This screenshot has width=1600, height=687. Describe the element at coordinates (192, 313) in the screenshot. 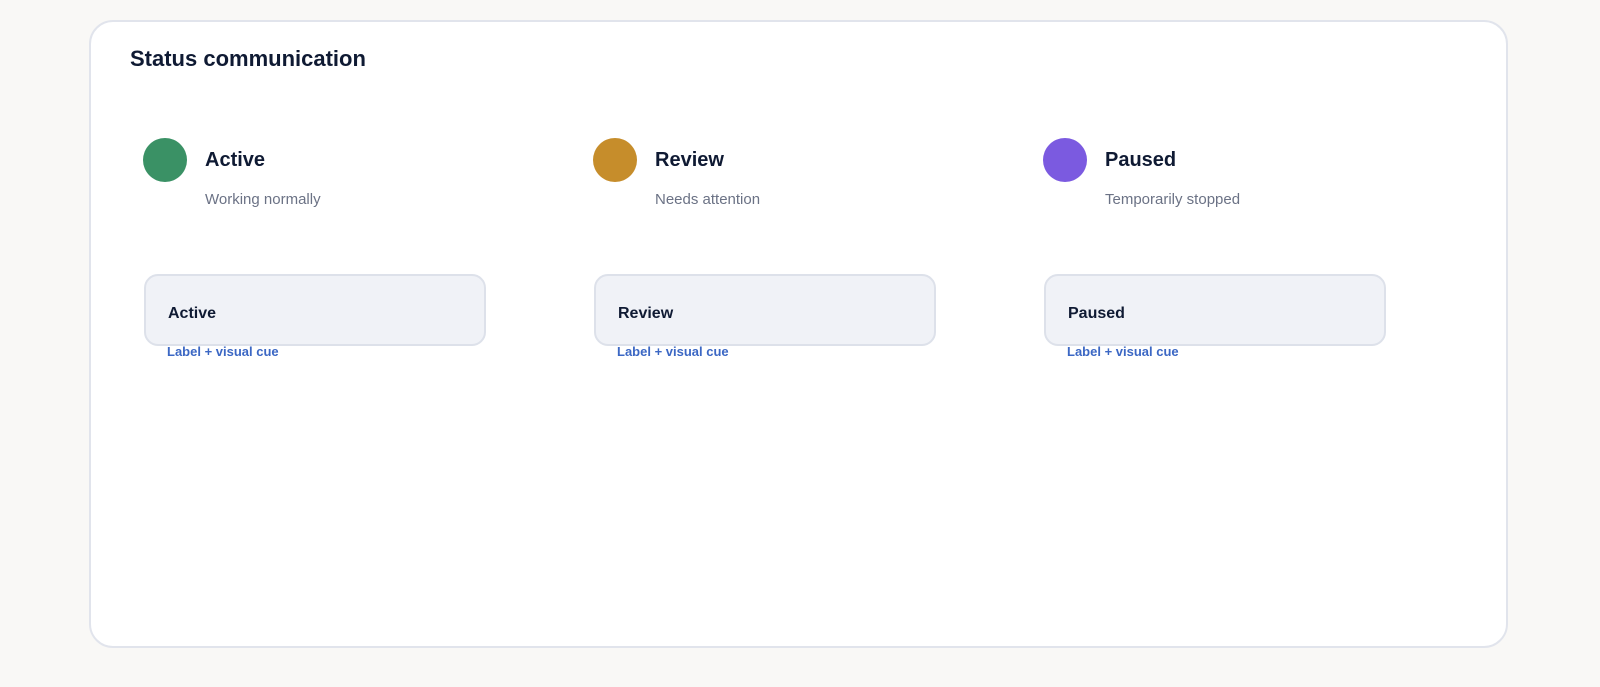

I see `pill-label: Active` at that location.